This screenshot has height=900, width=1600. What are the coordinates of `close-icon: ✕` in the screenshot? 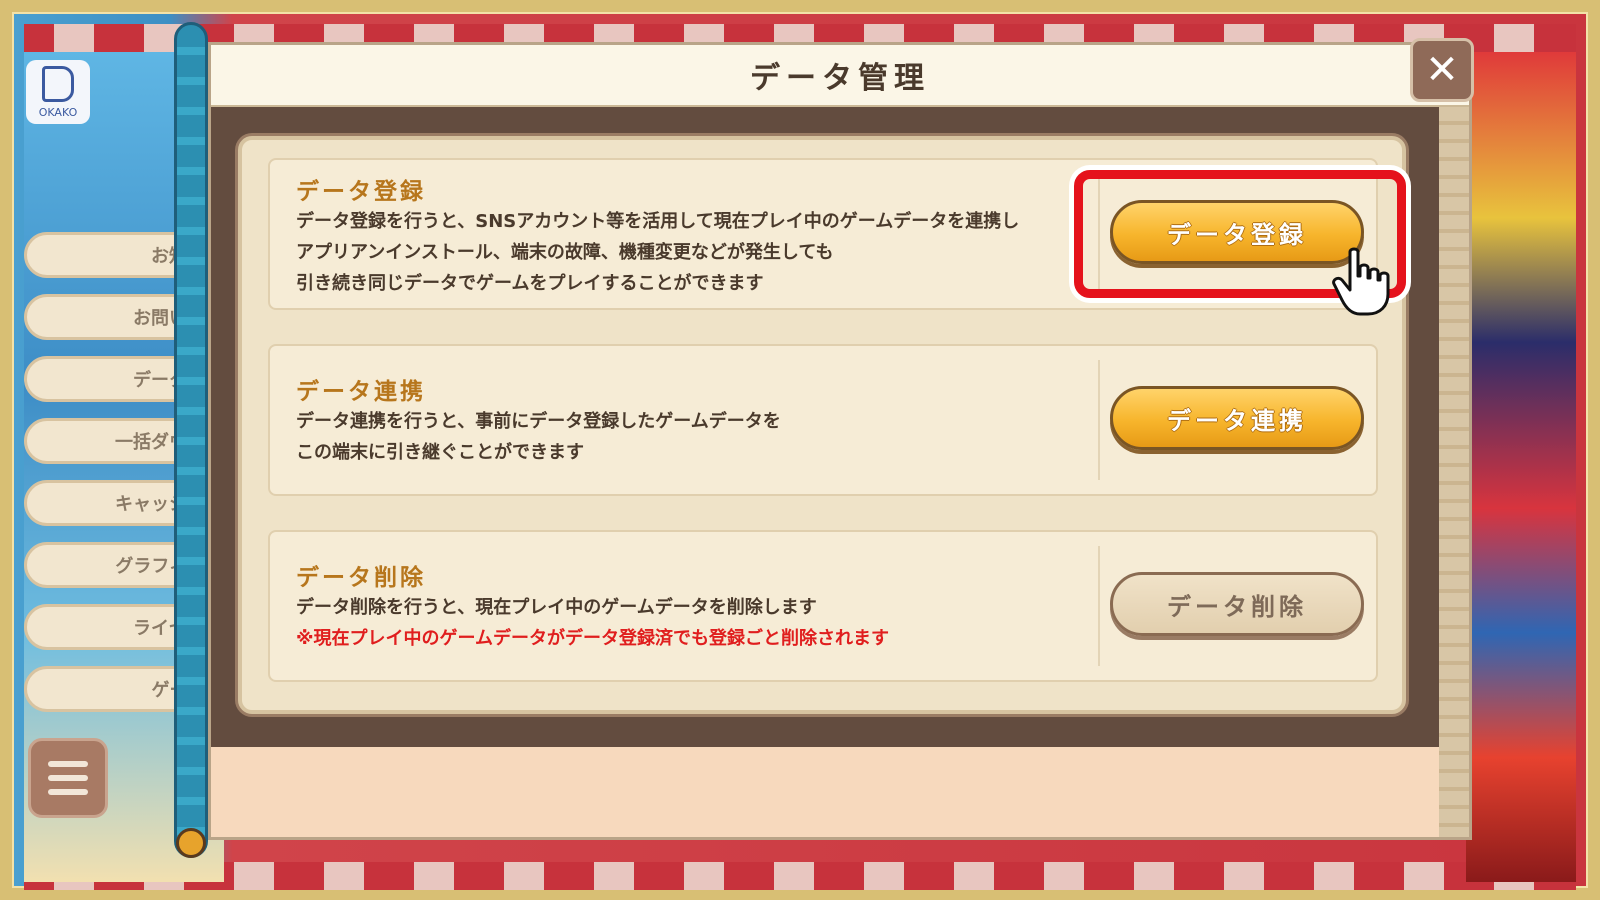 It's located at (1442, 70).